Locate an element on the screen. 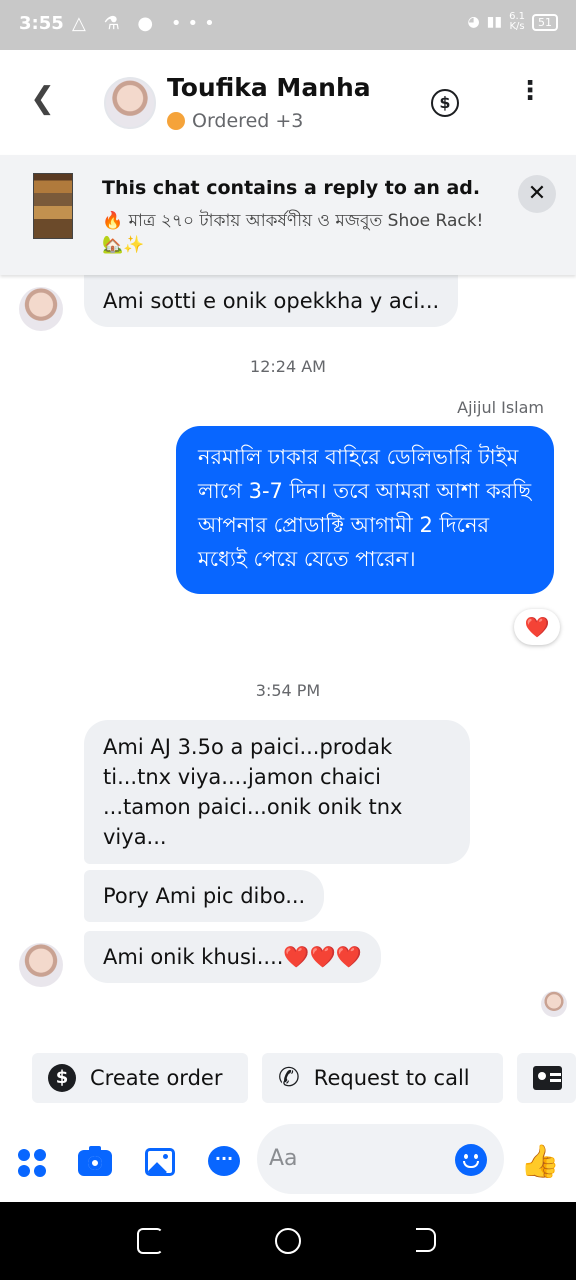  notification-icons: △ ⚗ ● ••• is located at coordinates (146, 23).